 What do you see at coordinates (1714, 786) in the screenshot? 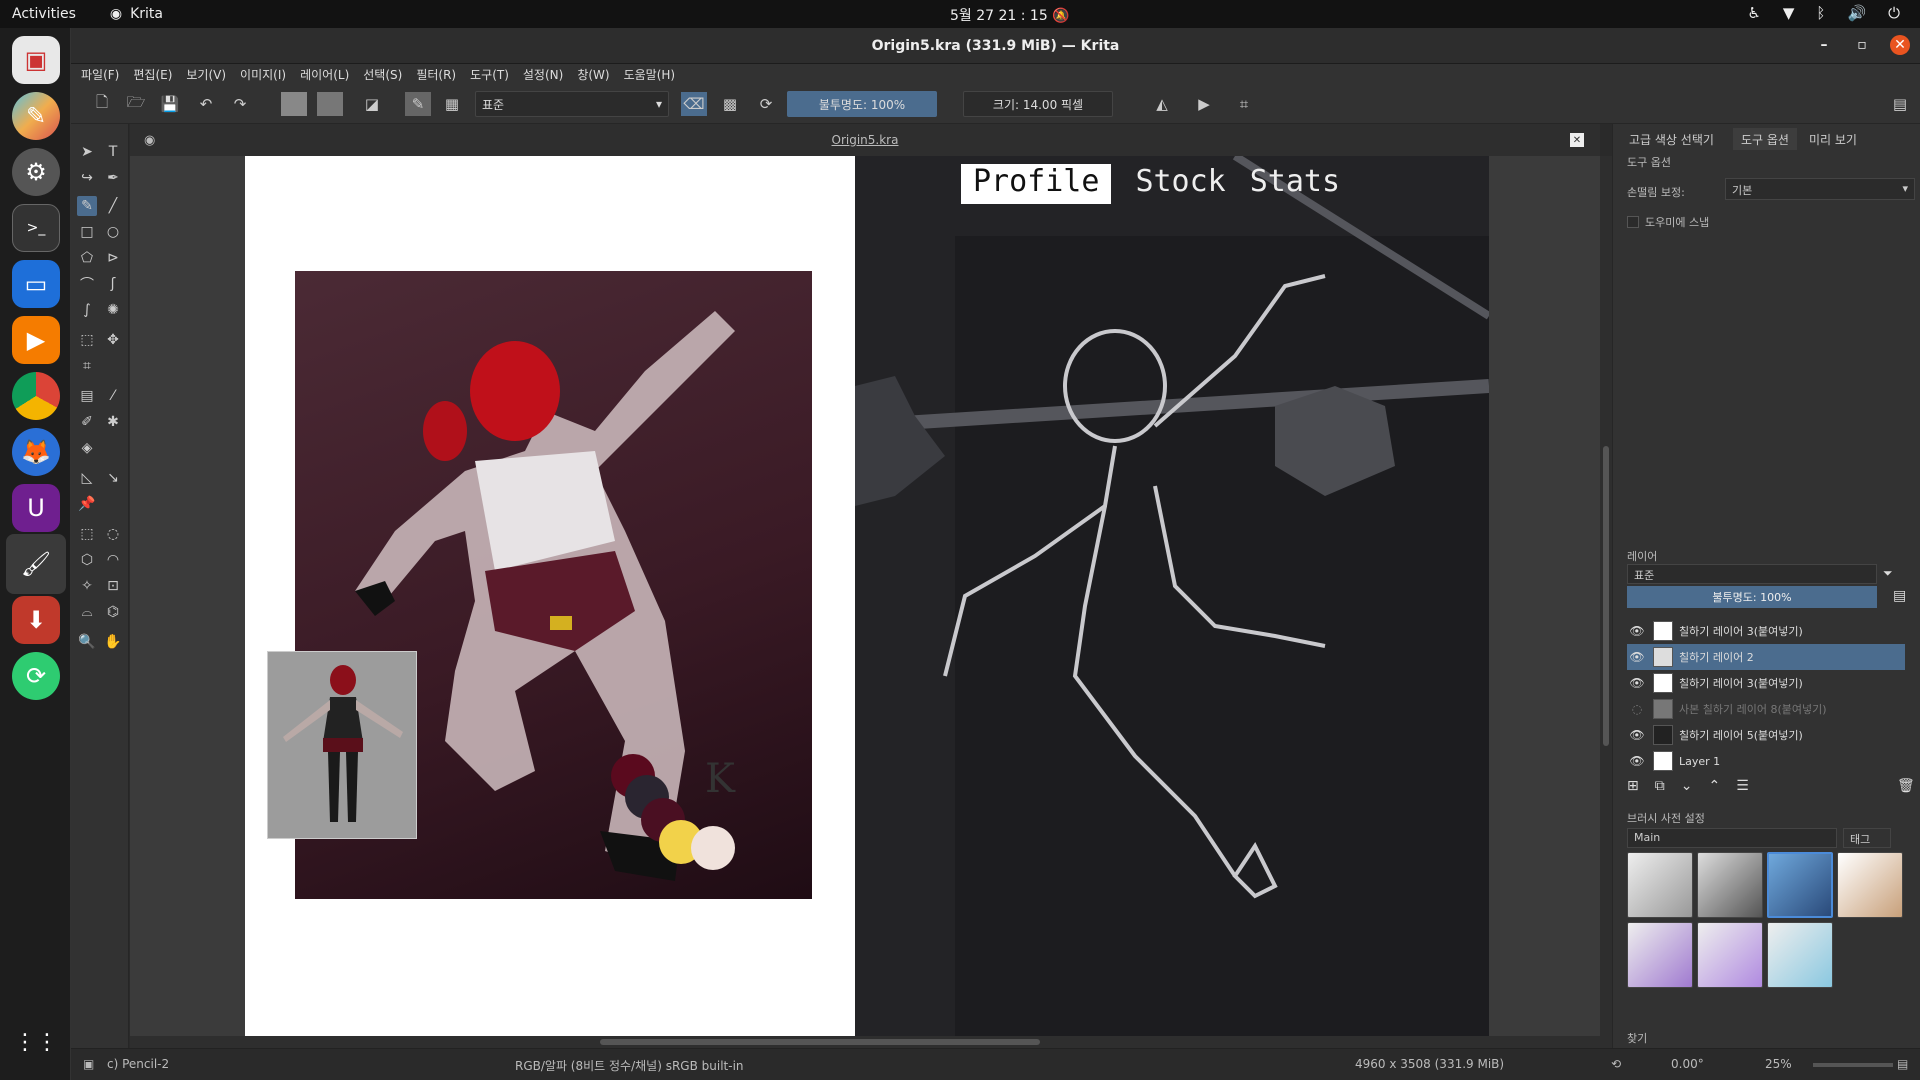
I see `move-layer-up-icon: ⌃` at bounding box center [1714, 786].